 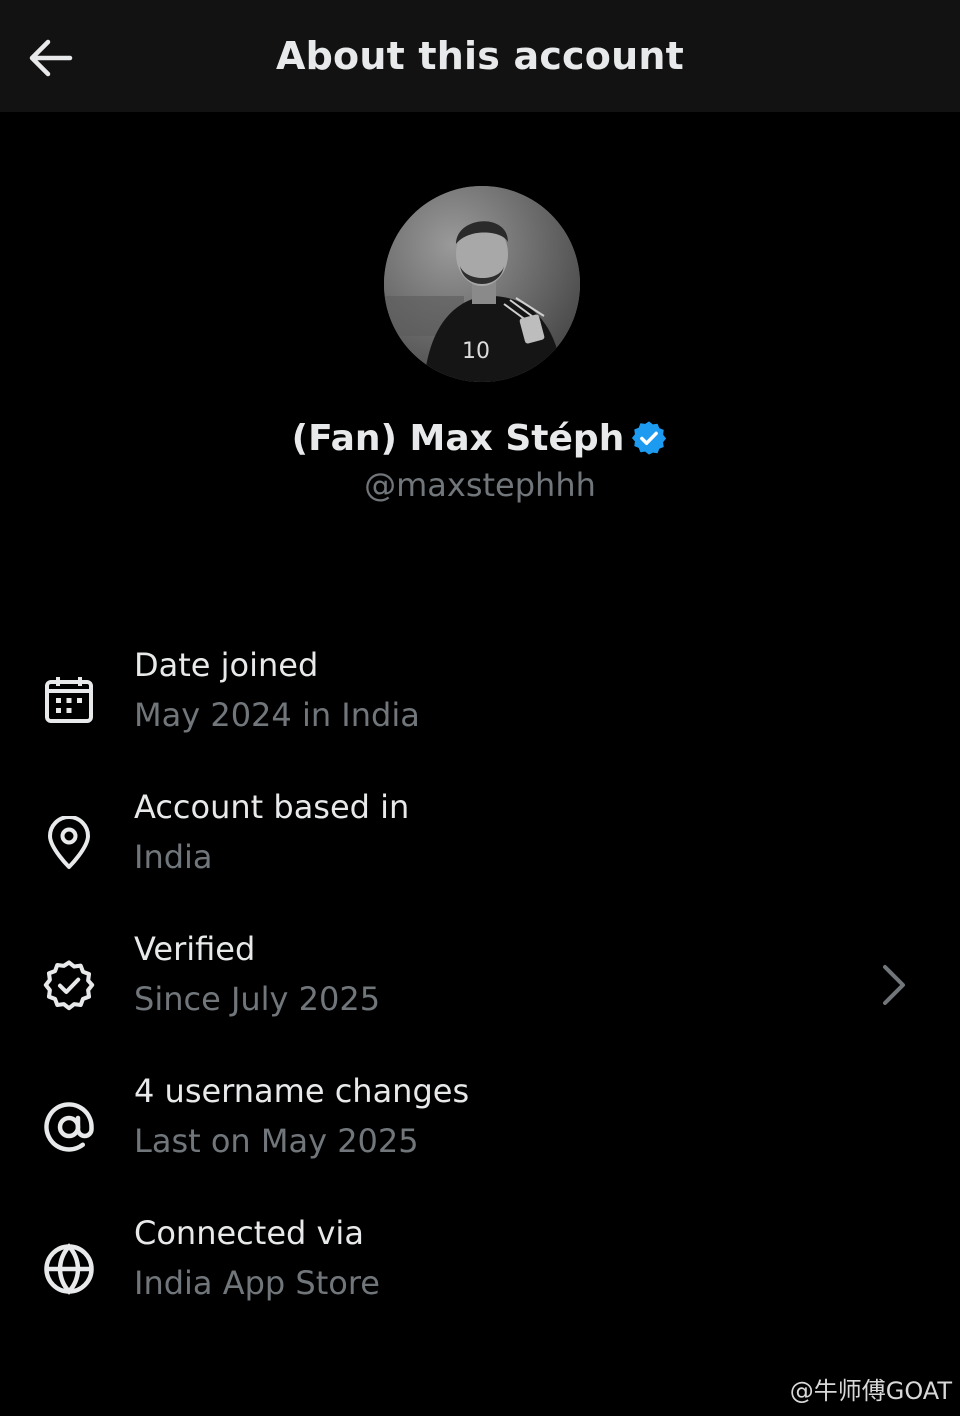 I want to click on verified-row: Verified Since July 2025, so click(x=480, y=990).